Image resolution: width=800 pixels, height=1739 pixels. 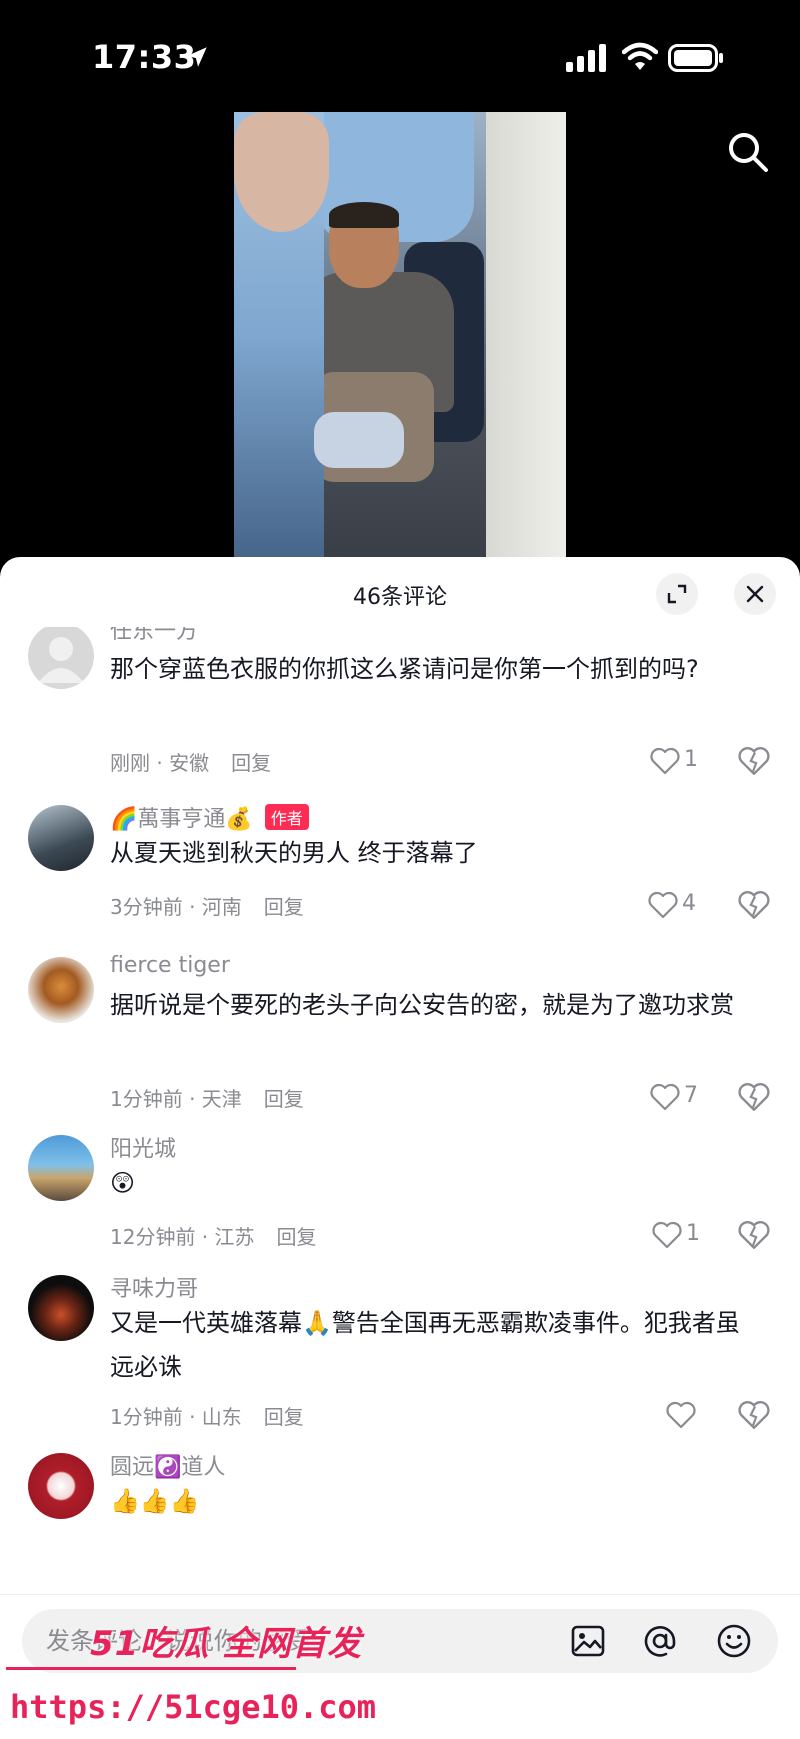 I want to click on expand-icon, so click(x=677, y=594).